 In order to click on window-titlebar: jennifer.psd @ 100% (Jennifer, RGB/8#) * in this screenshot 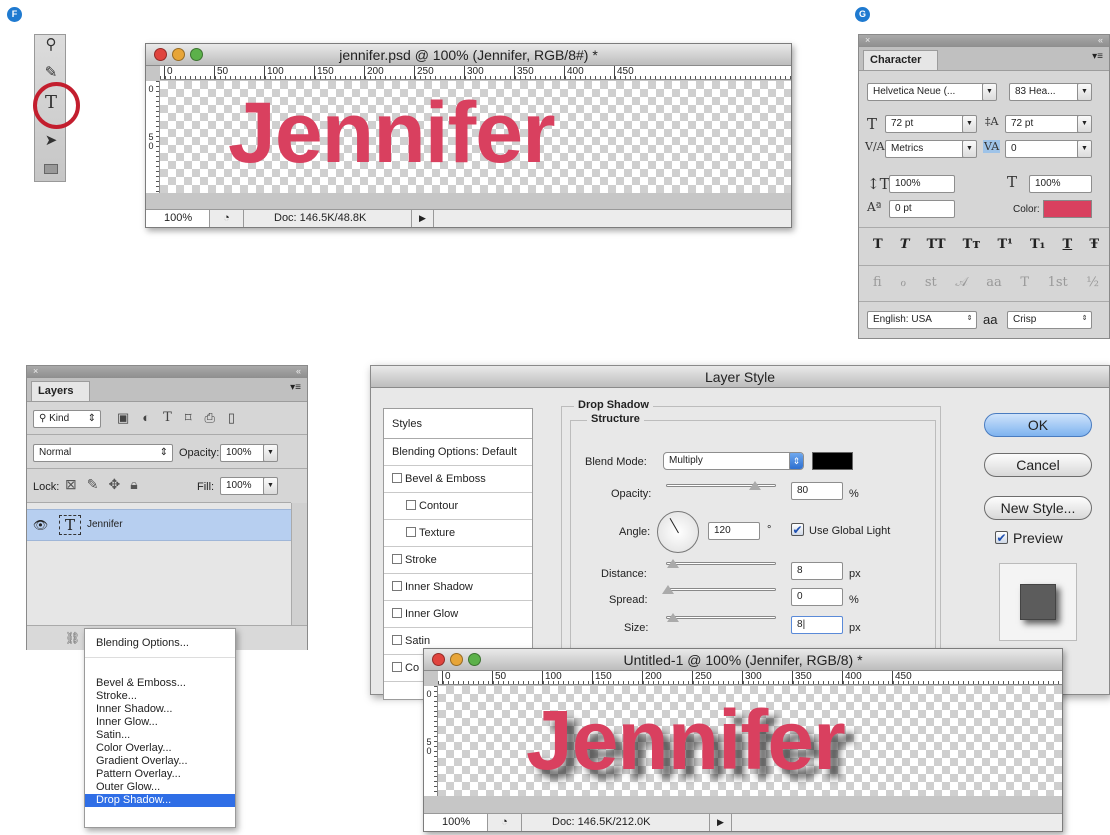, I will do `click(468, 55)`.